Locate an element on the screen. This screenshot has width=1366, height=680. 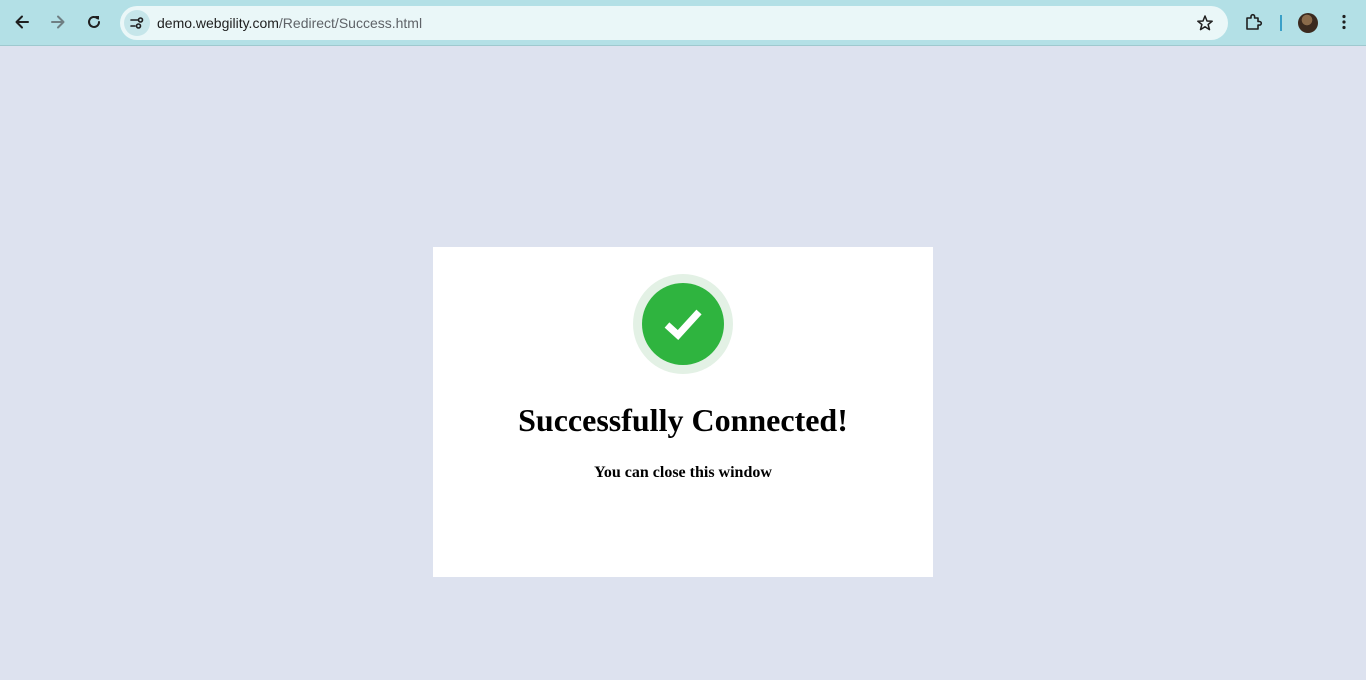
success-title: Successfully Connected! is located at coordinates (683, 420).